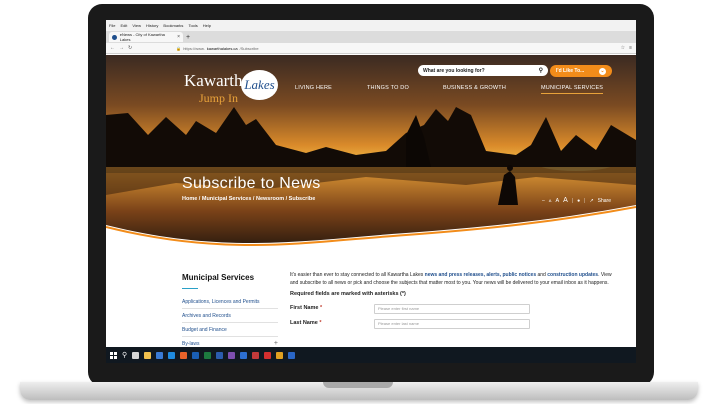 This screenshot has width=715, height=404. Describe the element at coordinates (173, 25) in the screenshot. I see `menu-bookmarks: Bookmarks` at that location.